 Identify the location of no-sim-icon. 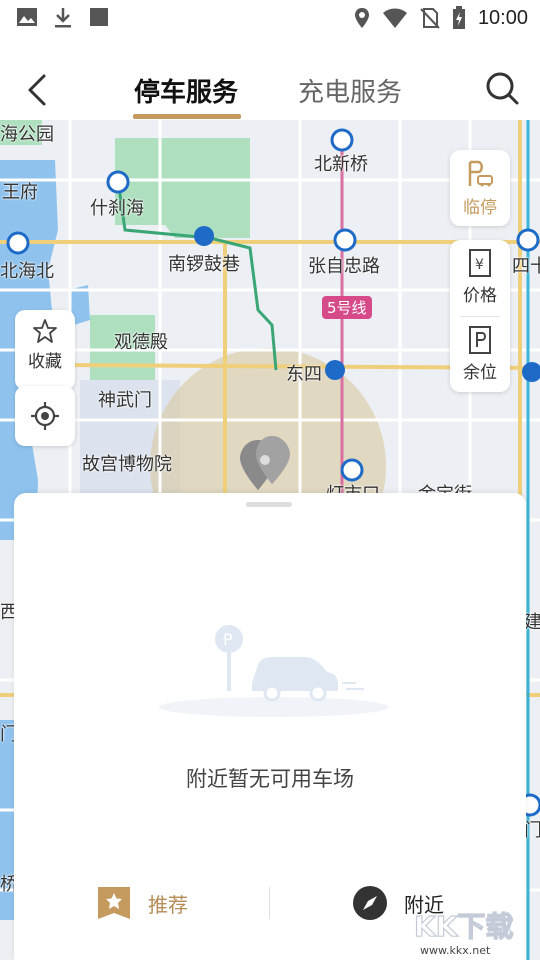
(430, 18).